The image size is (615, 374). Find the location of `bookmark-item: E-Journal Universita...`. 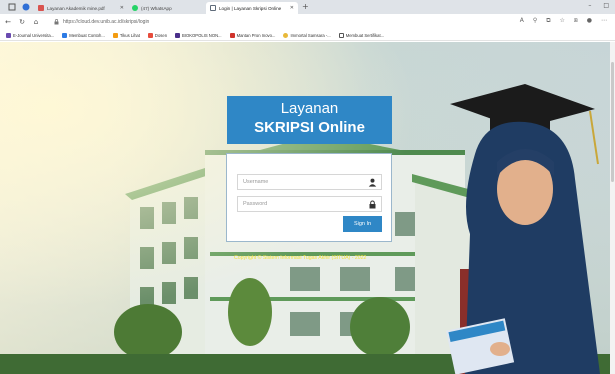

bookmark-item: E-Journal Universita... is located at coordinates (30, 35).